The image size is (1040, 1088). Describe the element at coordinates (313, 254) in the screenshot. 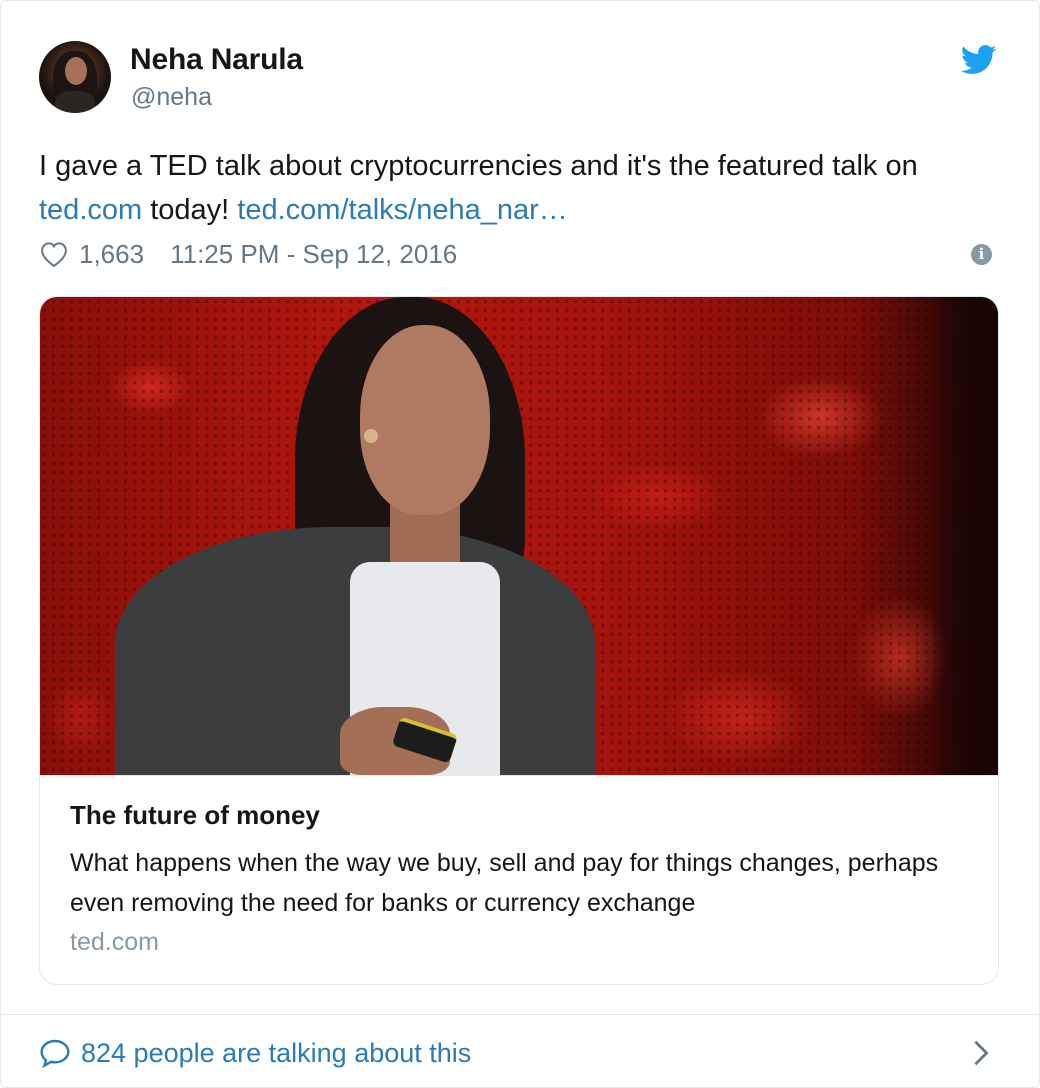

I see `tweet-timestamp: 11:25 PM - Sep 12, 2016` at that location.